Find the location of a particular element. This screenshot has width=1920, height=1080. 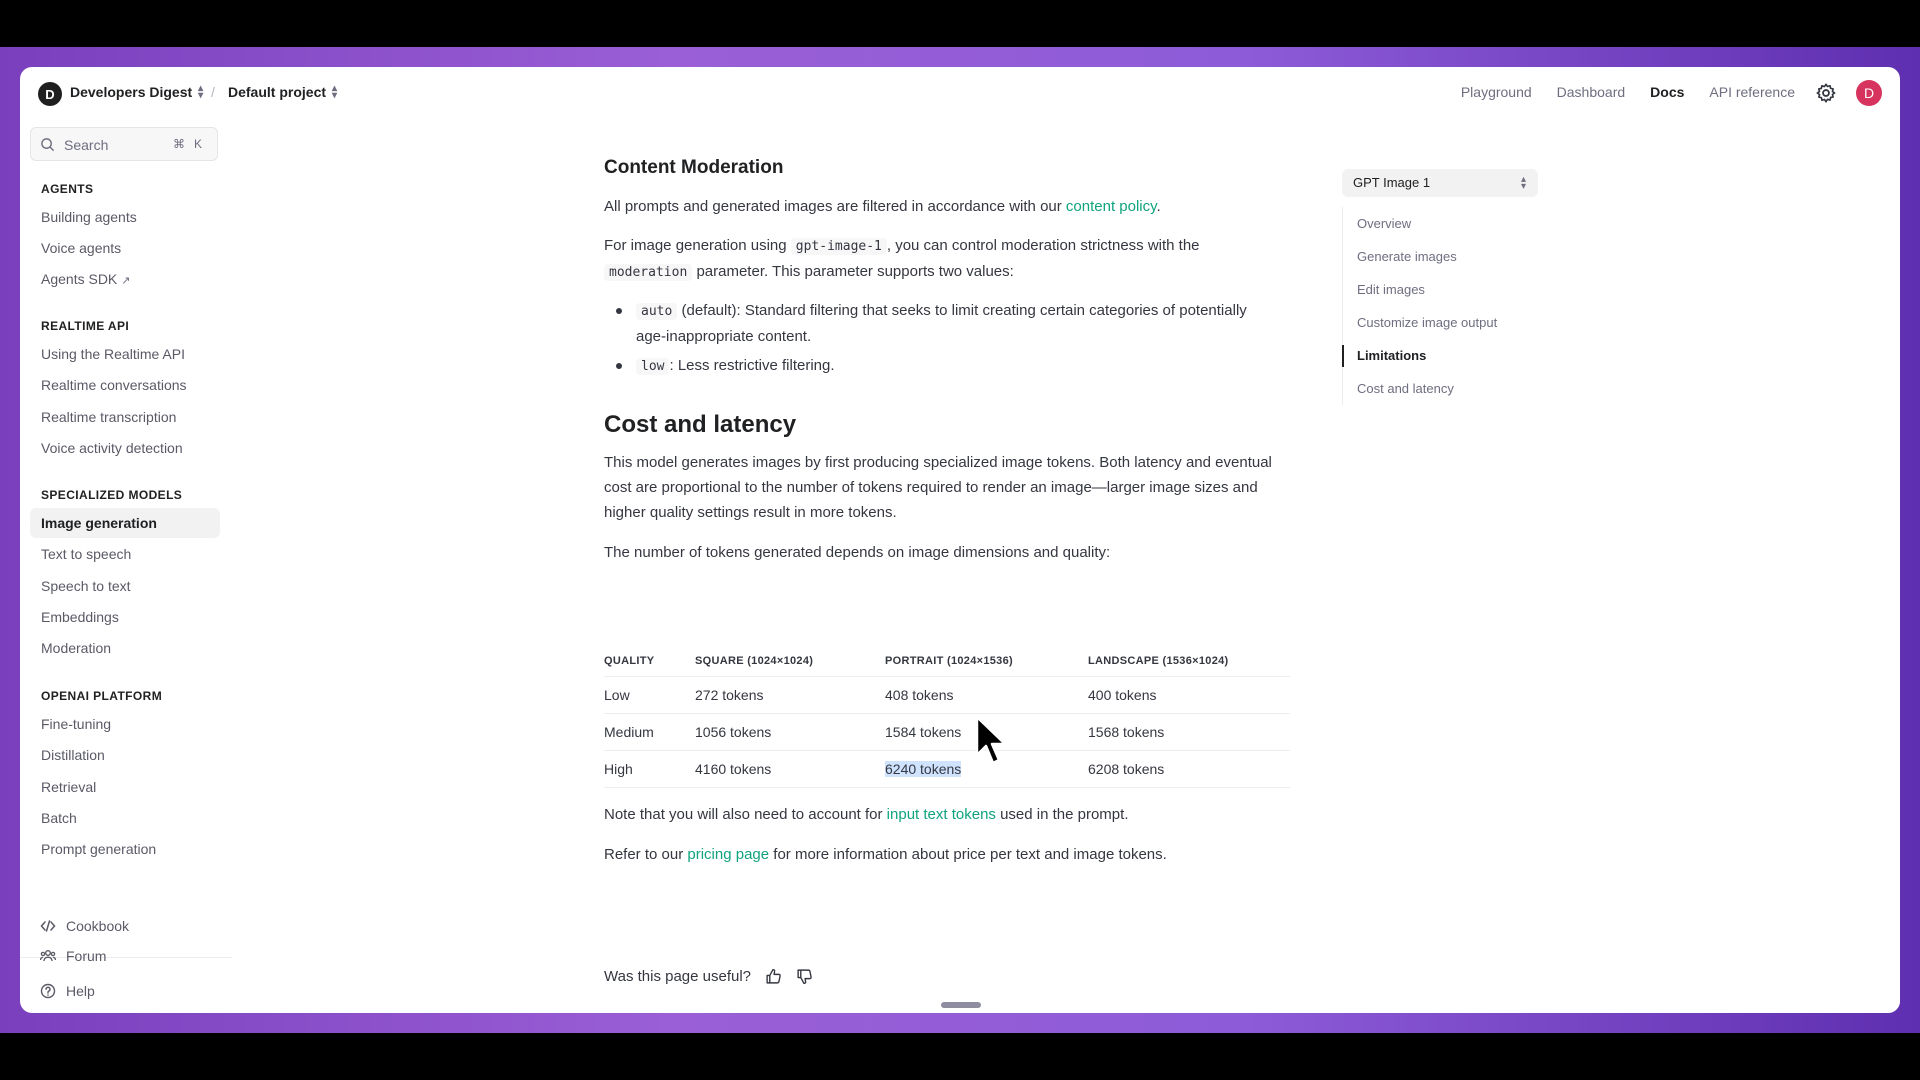

sidebar-item-label: Using the Realtime API is located at coordinates (113, 354).